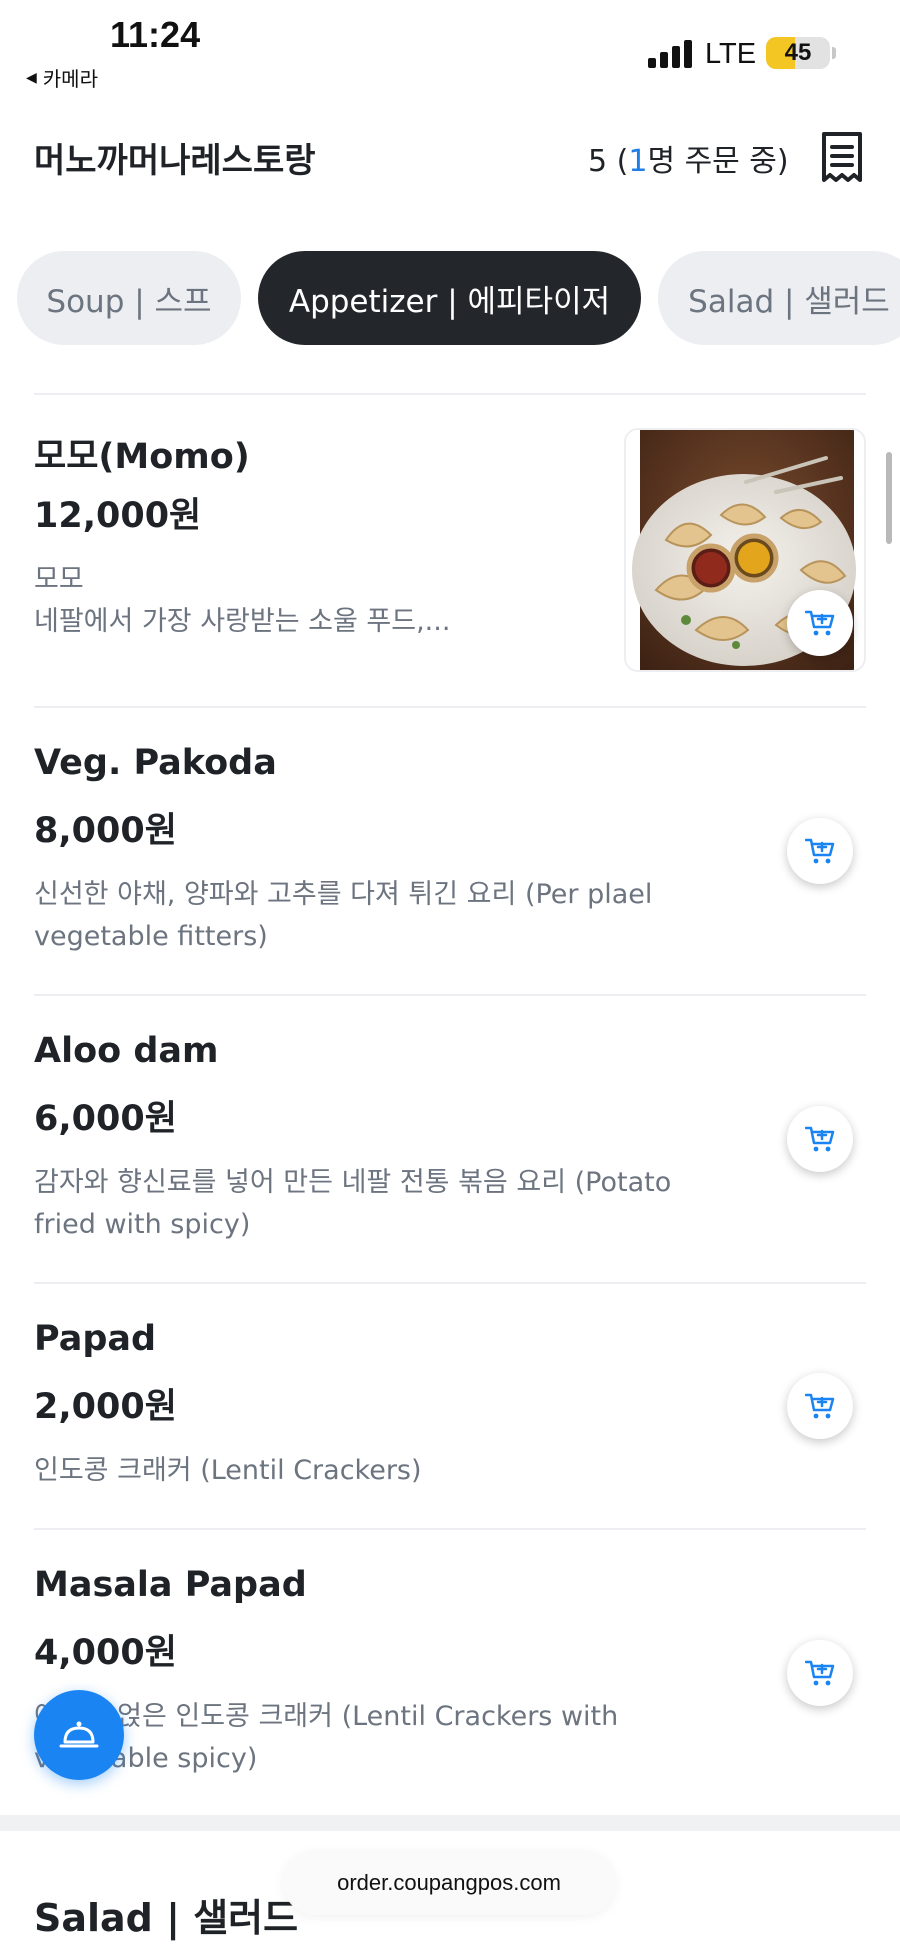  I want to click on battery-icon: 45, so click(798, 53).